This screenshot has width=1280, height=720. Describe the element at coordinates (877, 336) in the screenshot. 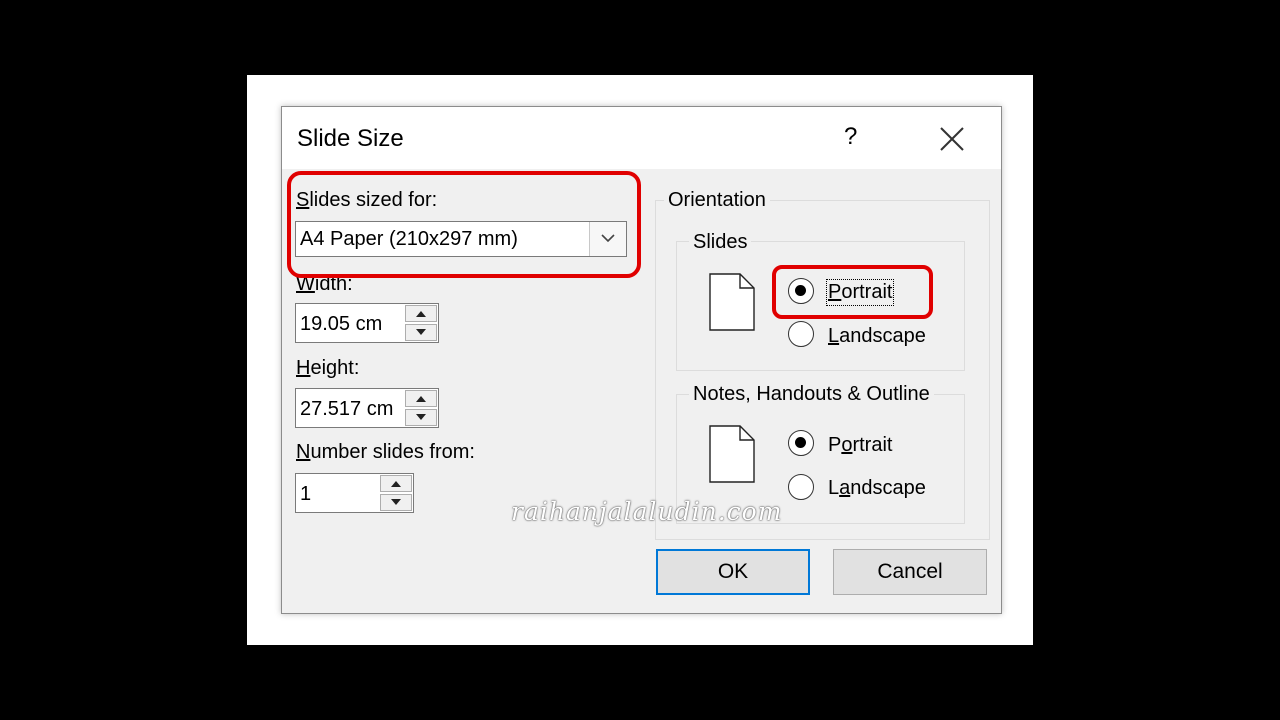

I see `slides-landscape-label: Landscape` at that location.